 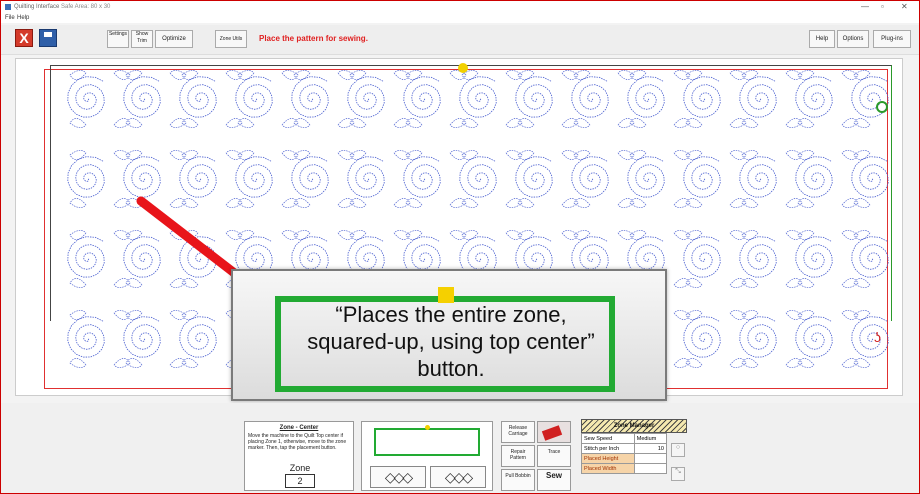 What do you see at coordinates (142, 39) in the screenshot?
I see `show-trim-button: Show Trim` at bounding box center [142, 39].